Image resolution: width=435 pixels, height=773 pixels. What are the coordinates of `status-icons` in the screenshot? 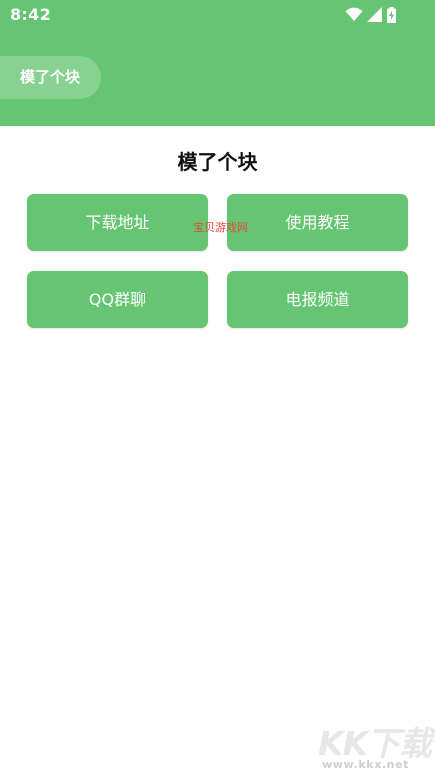 It's located at (375, 15).